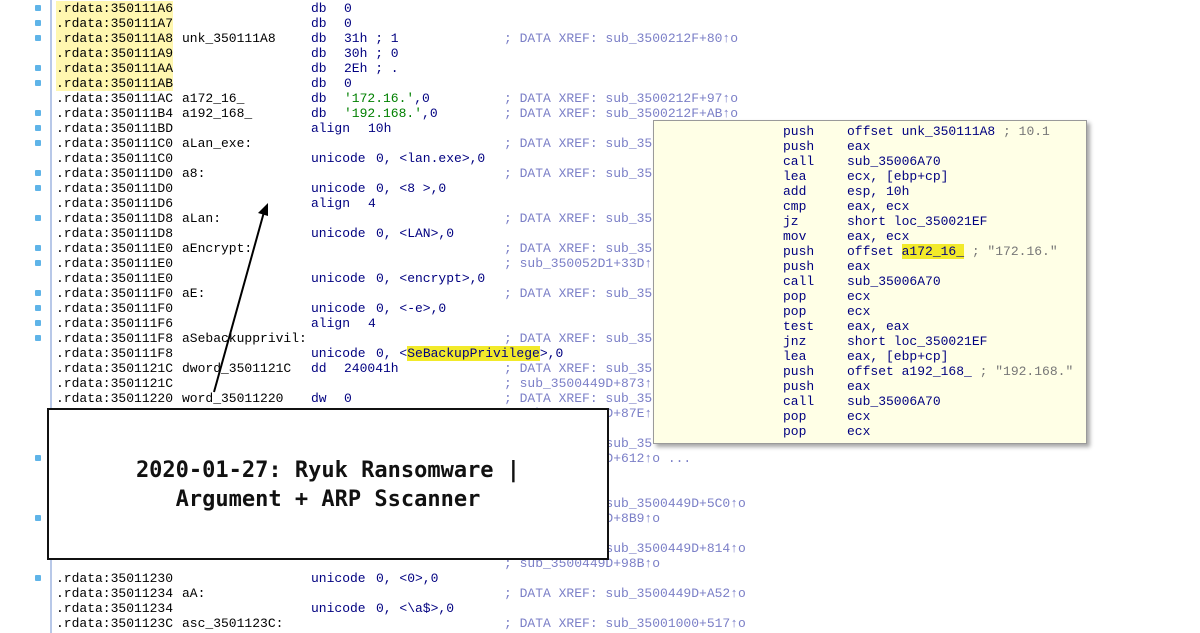 The width and height of the screenshot is (1200, 633). I want to click on operand: 10h, so click(380, 128).